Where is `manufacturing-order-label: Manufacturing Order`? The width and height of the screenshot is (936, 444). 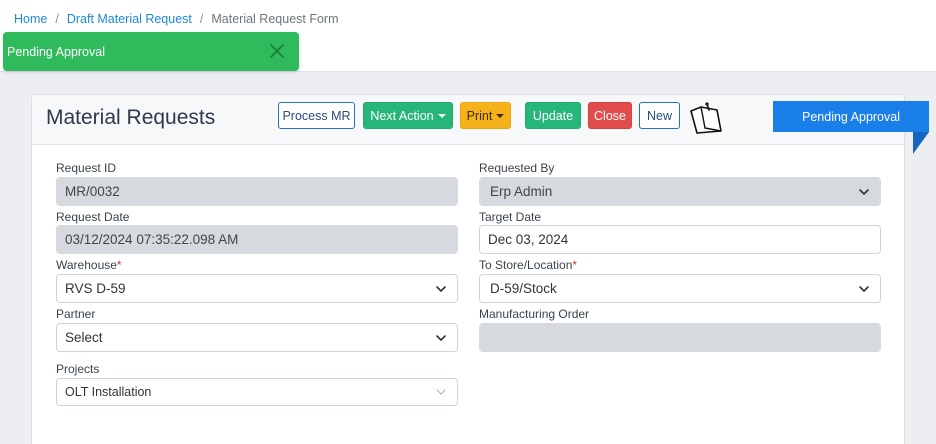 manufacturing-order-label: Manufacturing Order is located at coordinates (534, 314).